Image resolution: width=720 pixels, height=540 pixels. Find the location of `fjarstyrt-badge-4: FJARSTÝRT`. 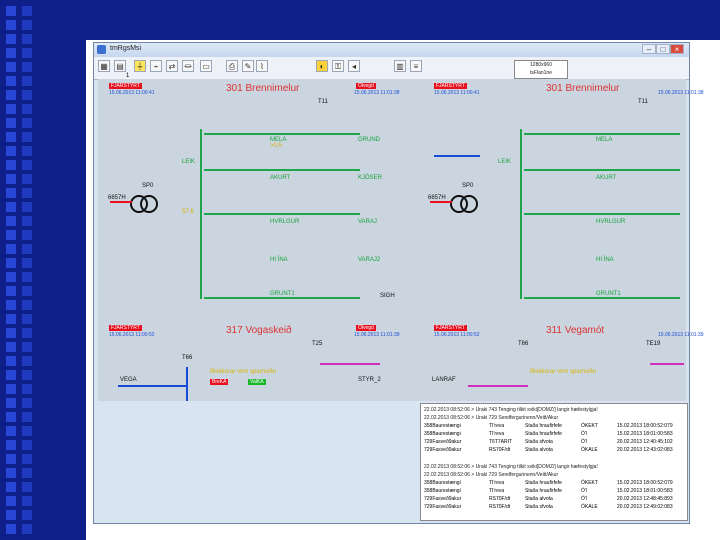

fjarstyrt-badge-4: FJARSTÝRT is located at coordinates (450, 328).